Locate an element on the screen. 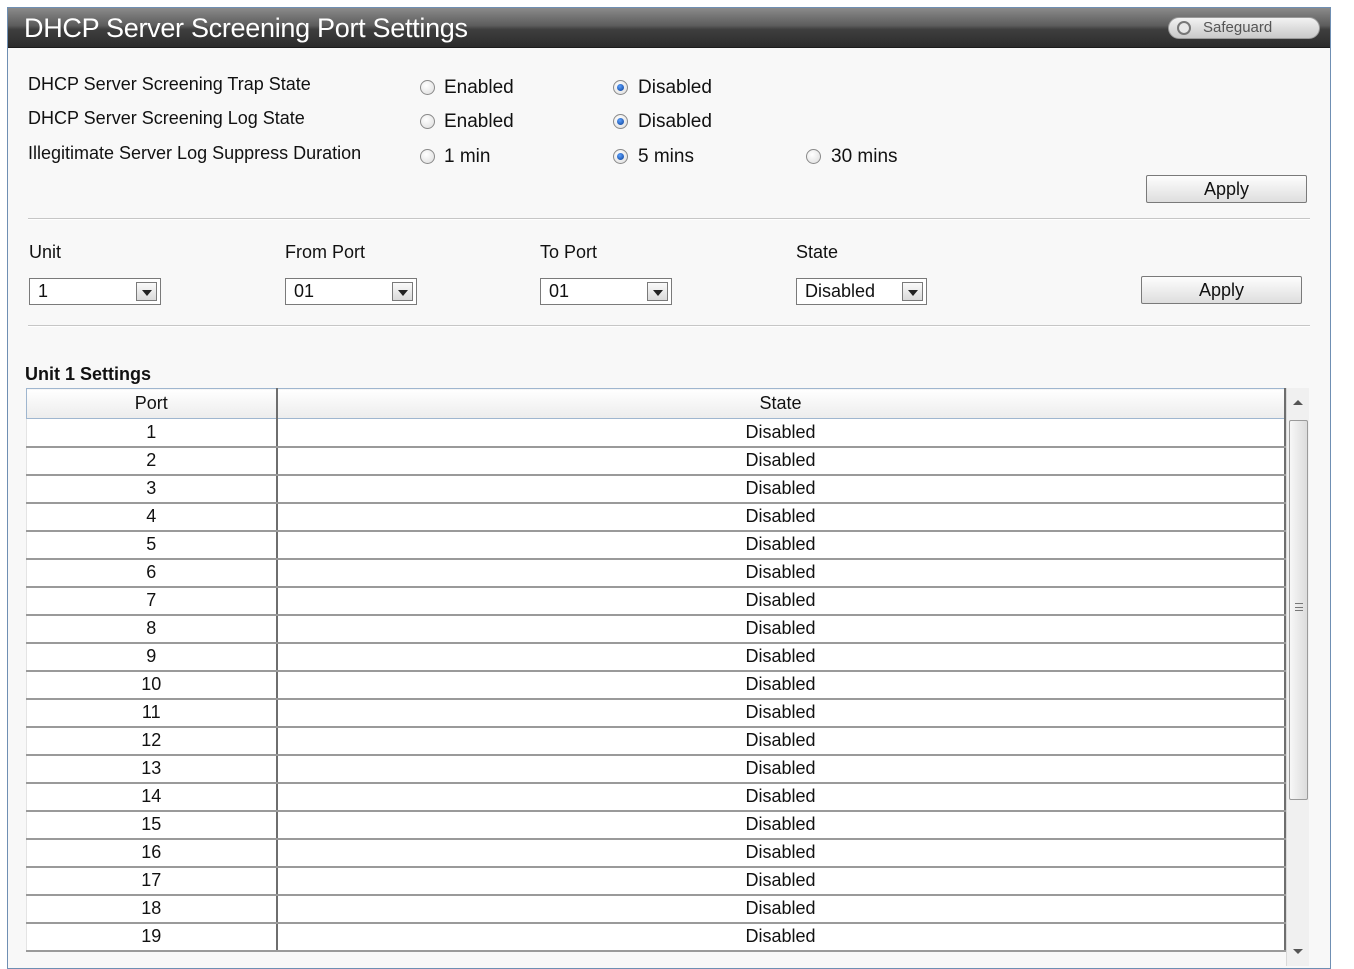 The height and width of the screenshot is (969, 1354). port-cell: 1 is located at coordinates (152, 433).